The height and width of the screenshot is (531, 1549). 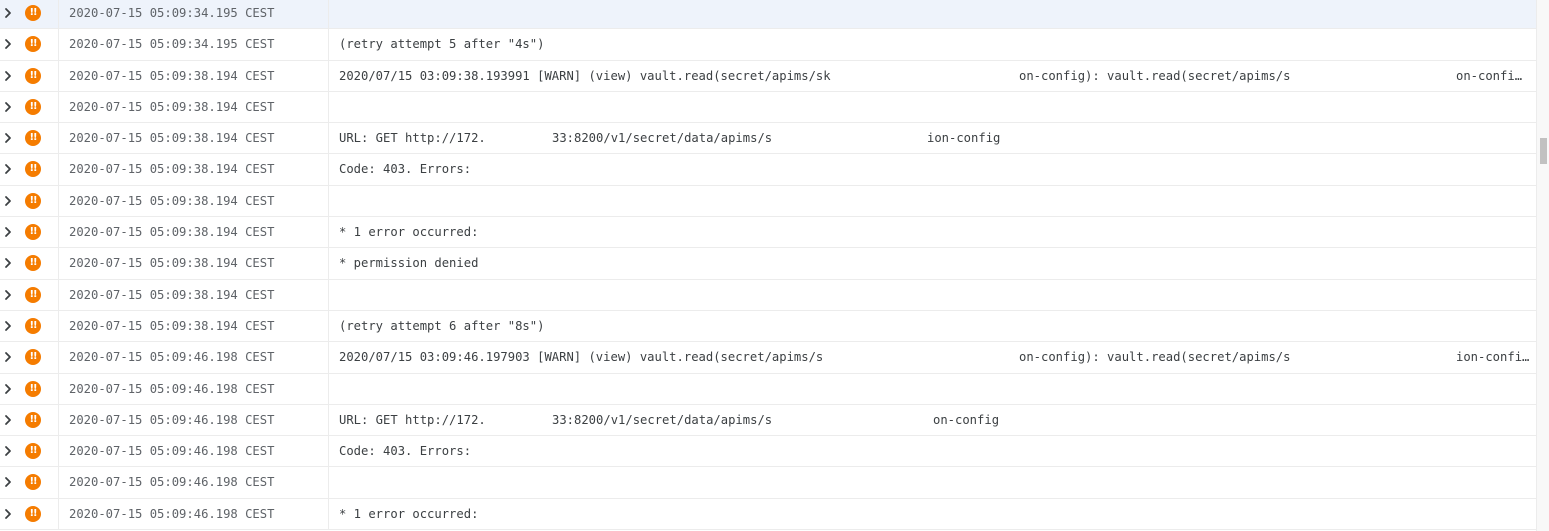 I want to click on log-message: (retry attempt 6 after "8s"), so click(x=442, y=325).